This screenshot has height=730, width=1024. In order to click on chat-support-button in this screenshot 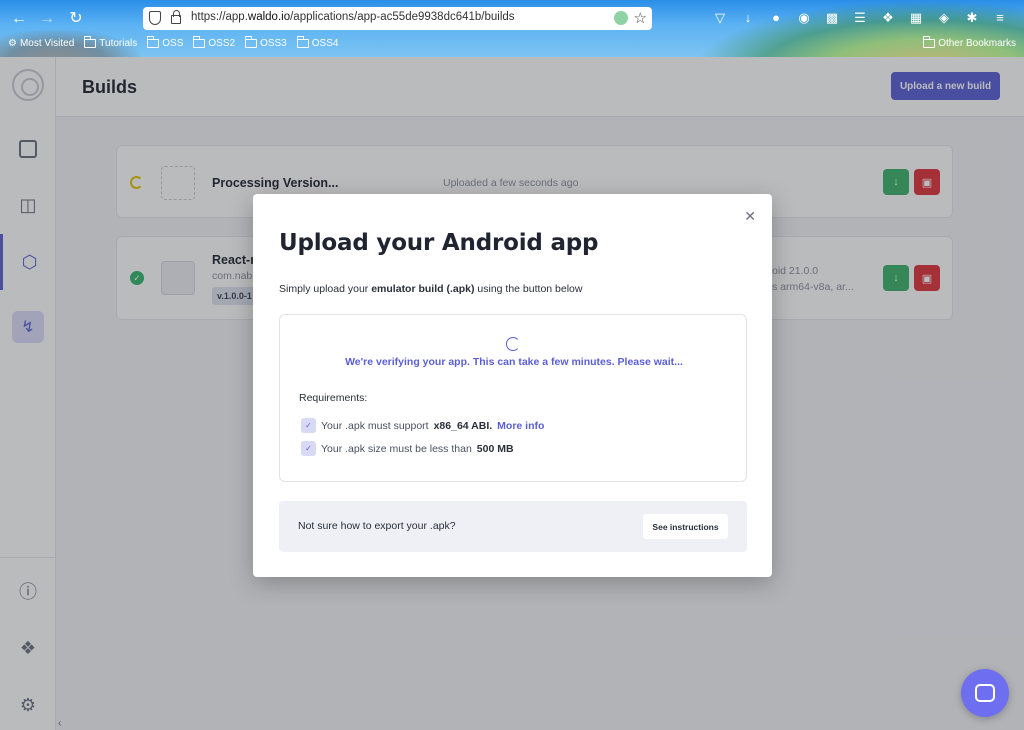, I will do `click(985, 693)`.